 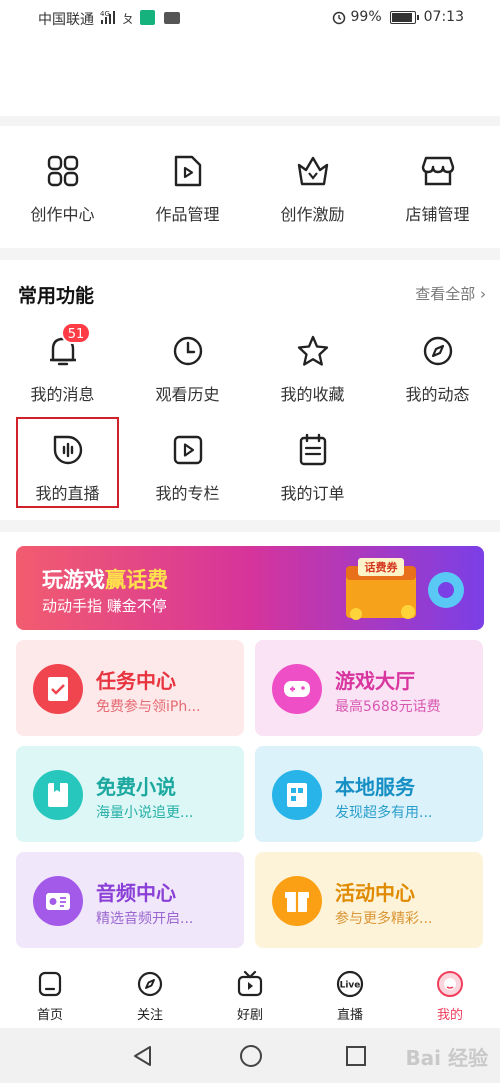 I want to click on home-icon, so click(x=50, y=984).